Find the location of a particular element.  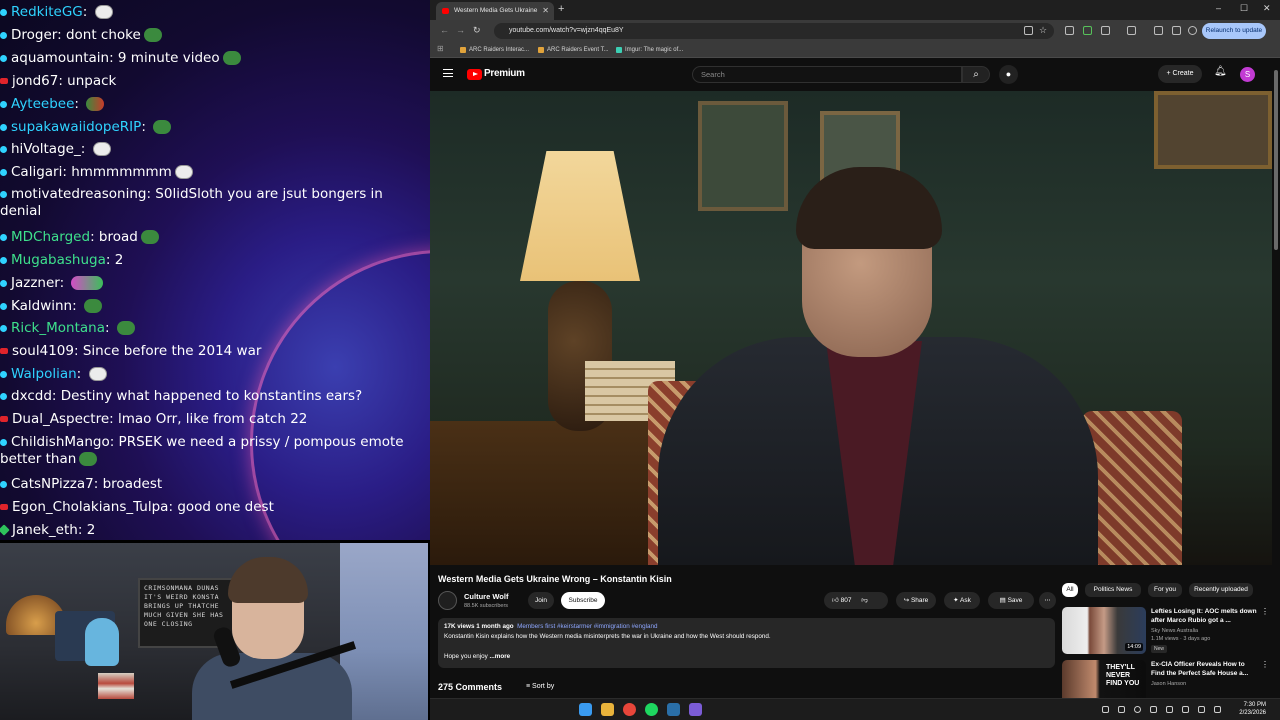

reload-icon: ↻ is located at coordinates (477, 30).